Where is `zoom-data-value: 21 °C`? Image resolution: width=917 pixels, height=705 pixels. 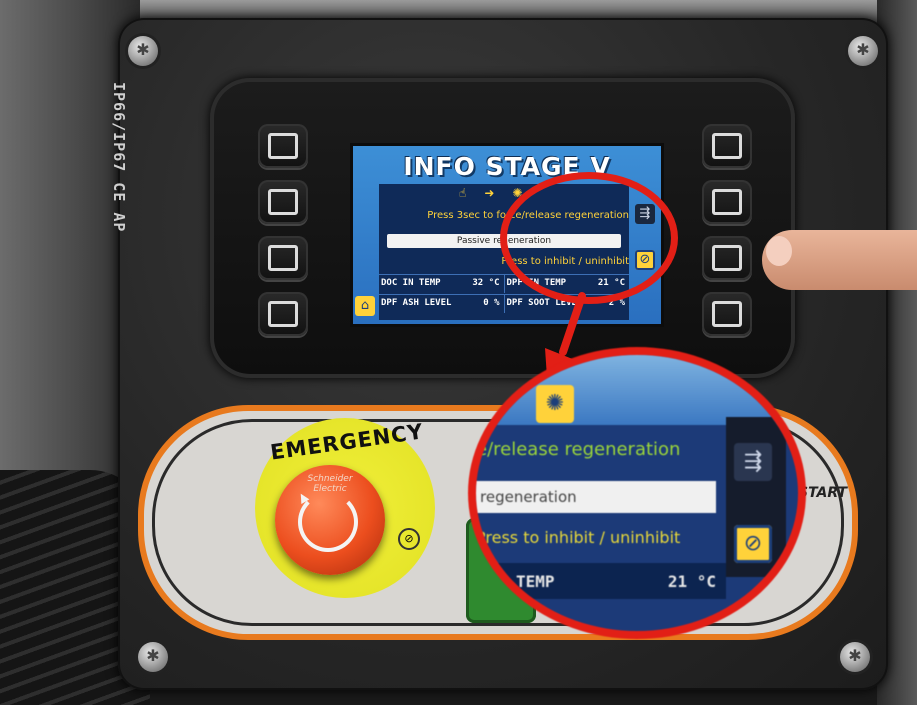
zoom-data-value: 21 °C is located at coordinates (691, 581).